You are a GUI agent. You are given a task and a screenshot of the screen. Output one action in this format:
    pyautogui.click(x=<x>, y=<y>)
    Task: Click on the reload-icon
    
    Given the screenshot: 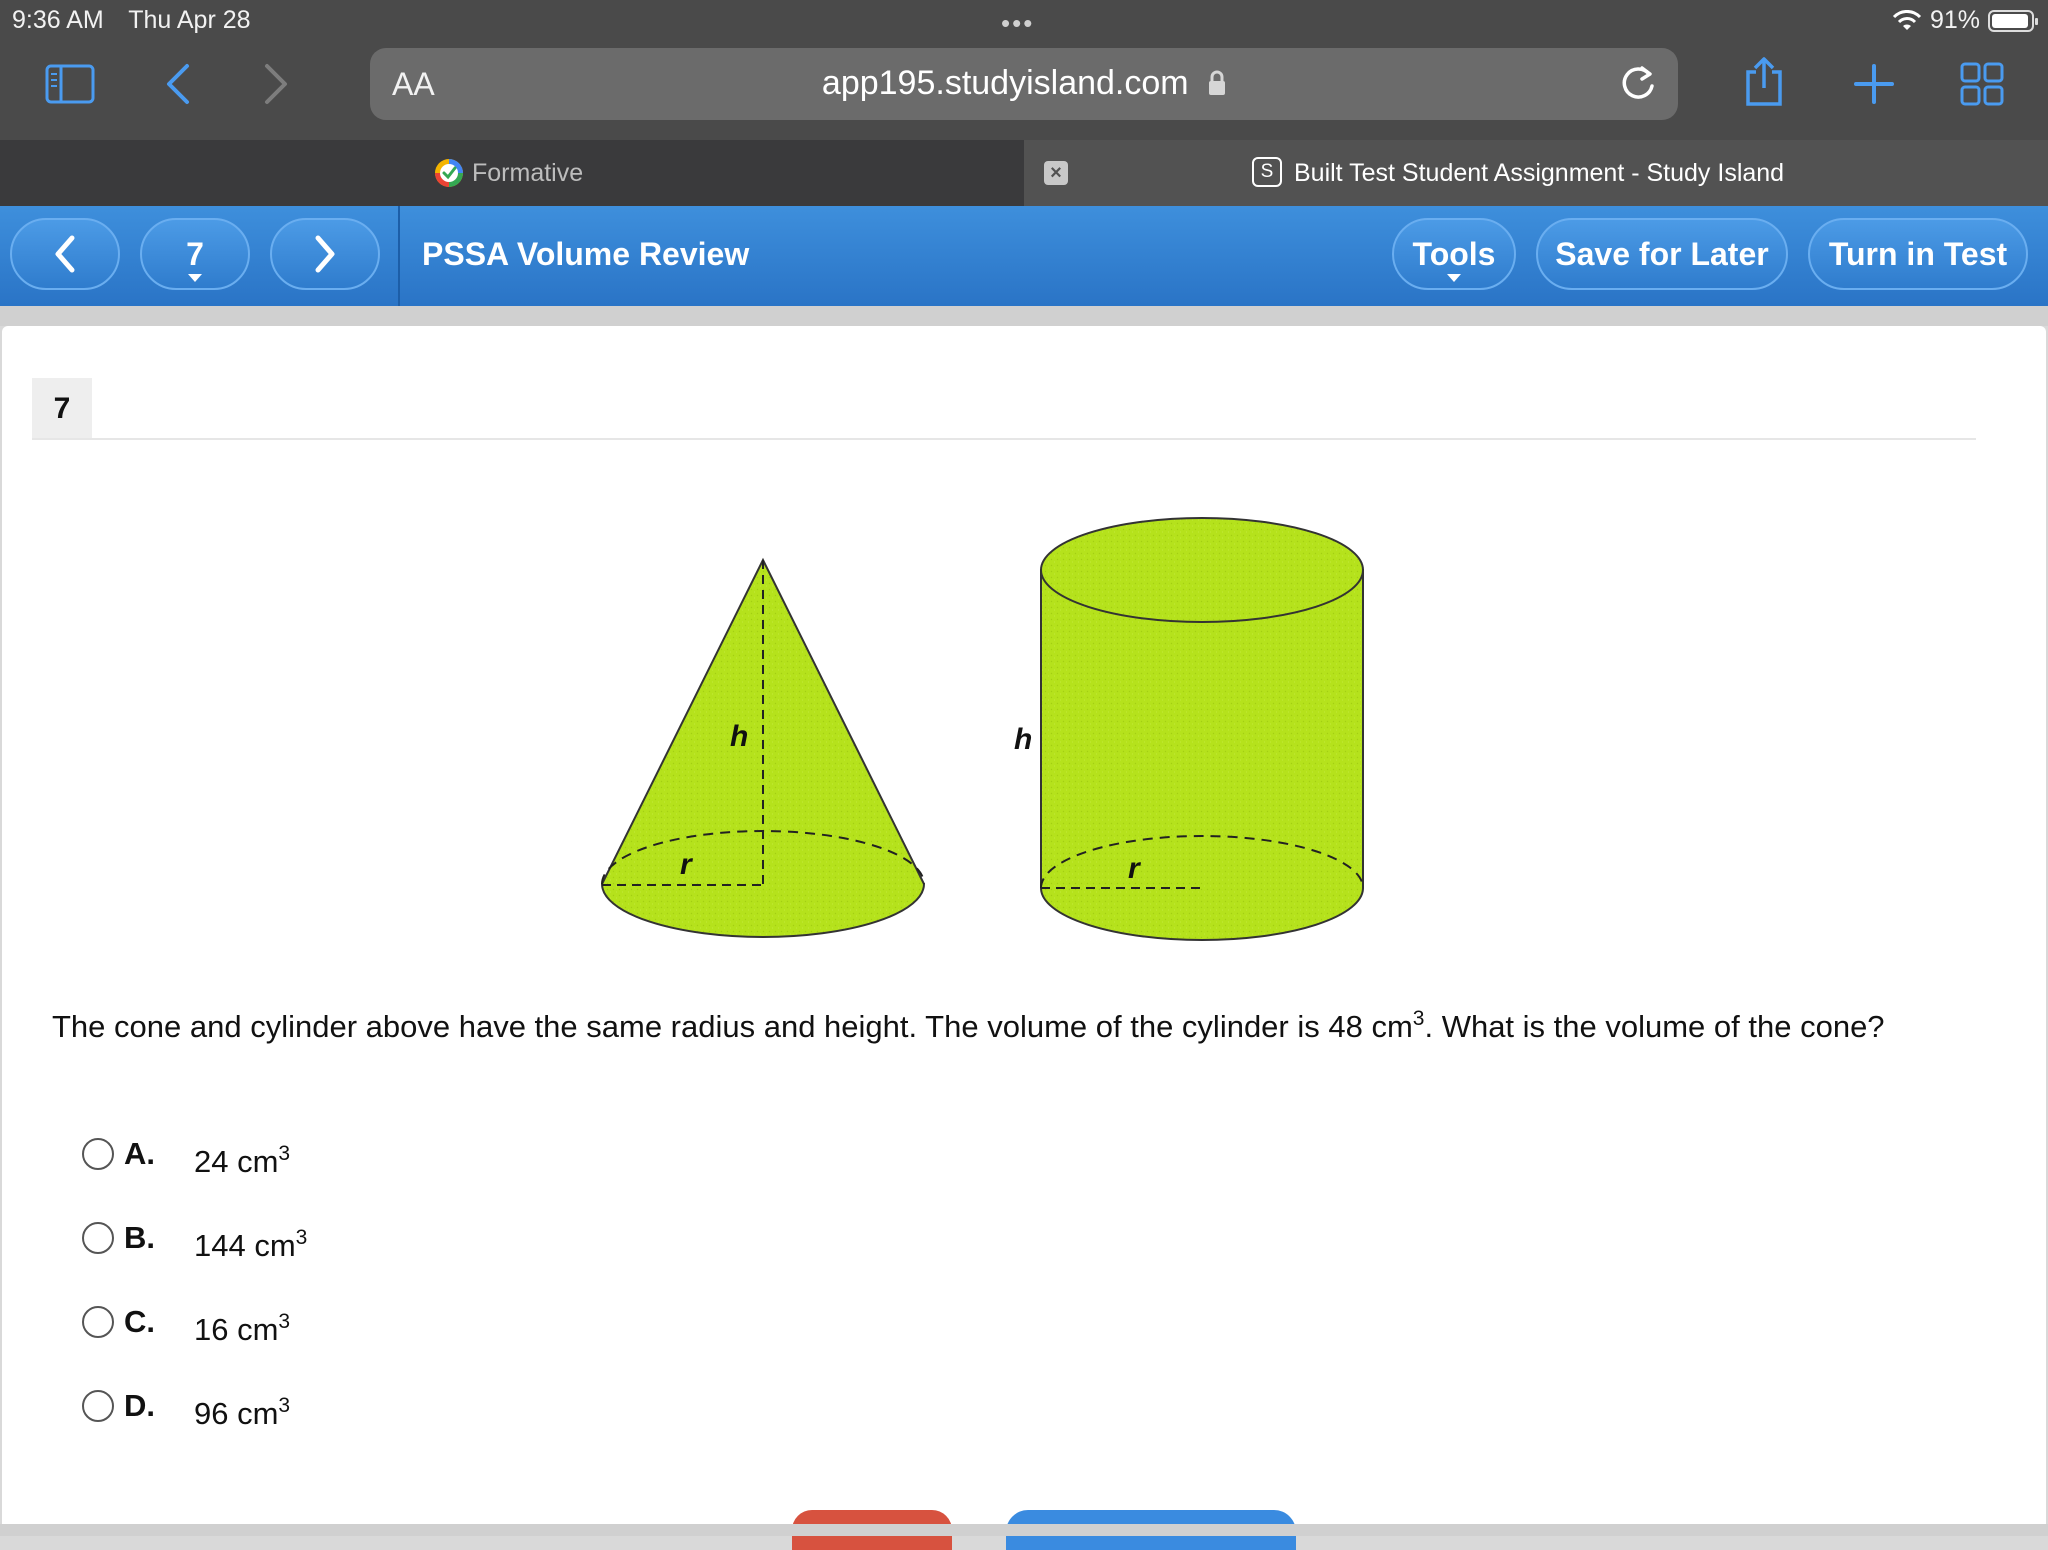 What is the action you would take?
    pyautogui.click(x=1638, y=85)
    